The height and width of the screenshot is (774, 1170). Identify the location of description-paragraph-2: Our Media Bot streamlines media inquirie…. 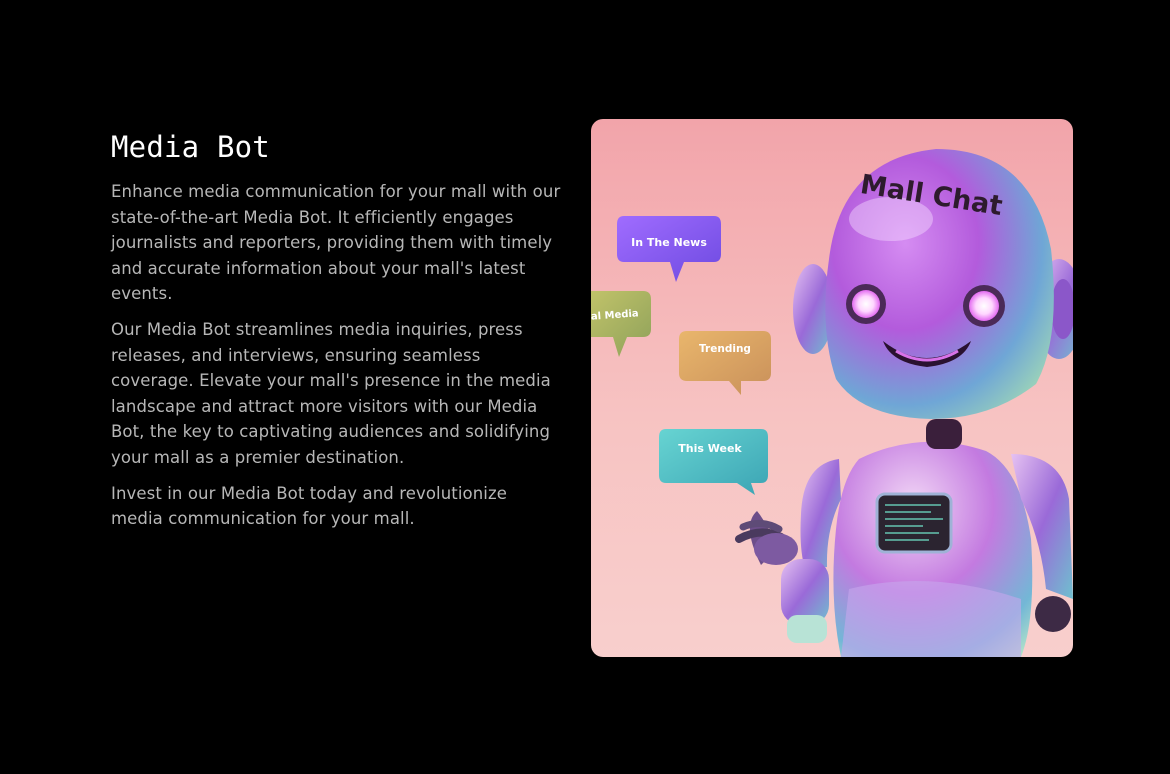
(331, 393).